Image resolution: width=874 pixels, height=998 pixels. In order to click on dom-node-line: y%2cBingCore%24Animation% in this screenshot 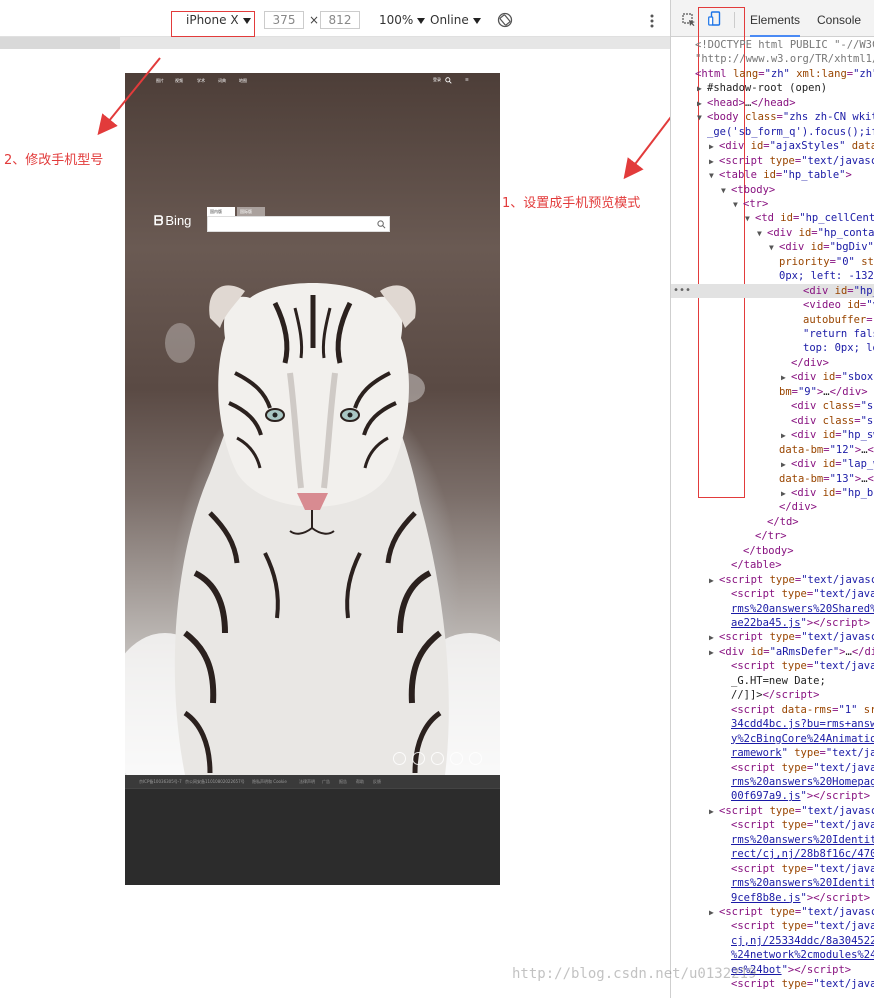, I will do `click(772, 739)`.